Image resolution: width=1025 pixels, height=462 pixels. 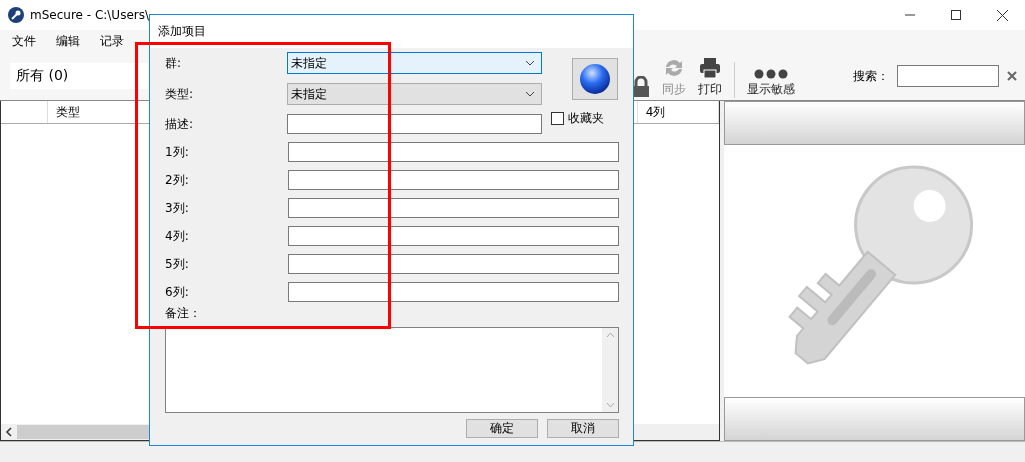 What do you see at coordinates (16, 15) in the screenshot?
I see `app-logo-icon` at bounding box center [16, 15].